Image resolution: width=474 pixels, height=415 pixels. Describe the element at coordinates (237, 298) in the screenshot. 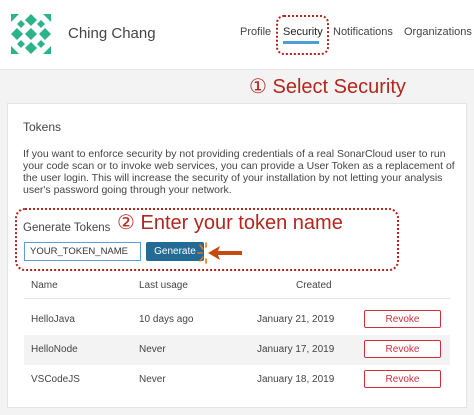

I see `table-header-divider` at that location.